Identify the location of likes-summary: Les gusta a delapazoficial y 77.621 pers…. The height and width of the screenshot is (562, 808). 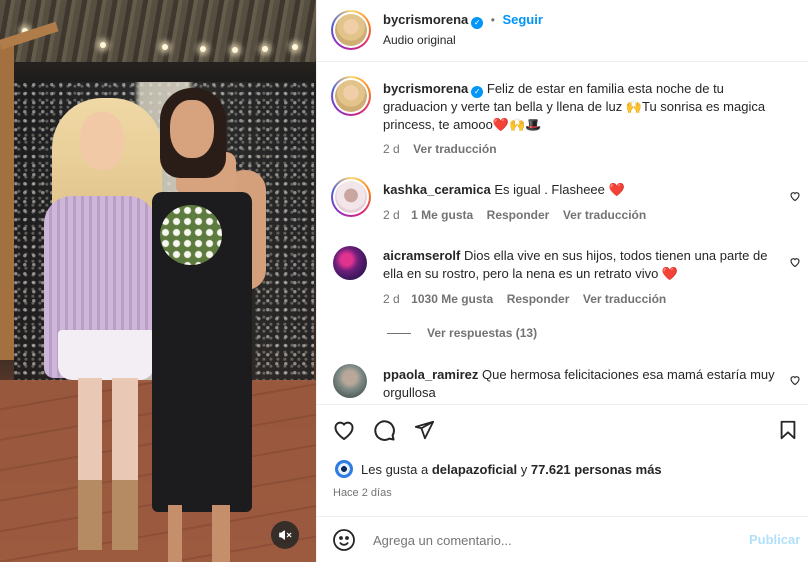
(511, 469).